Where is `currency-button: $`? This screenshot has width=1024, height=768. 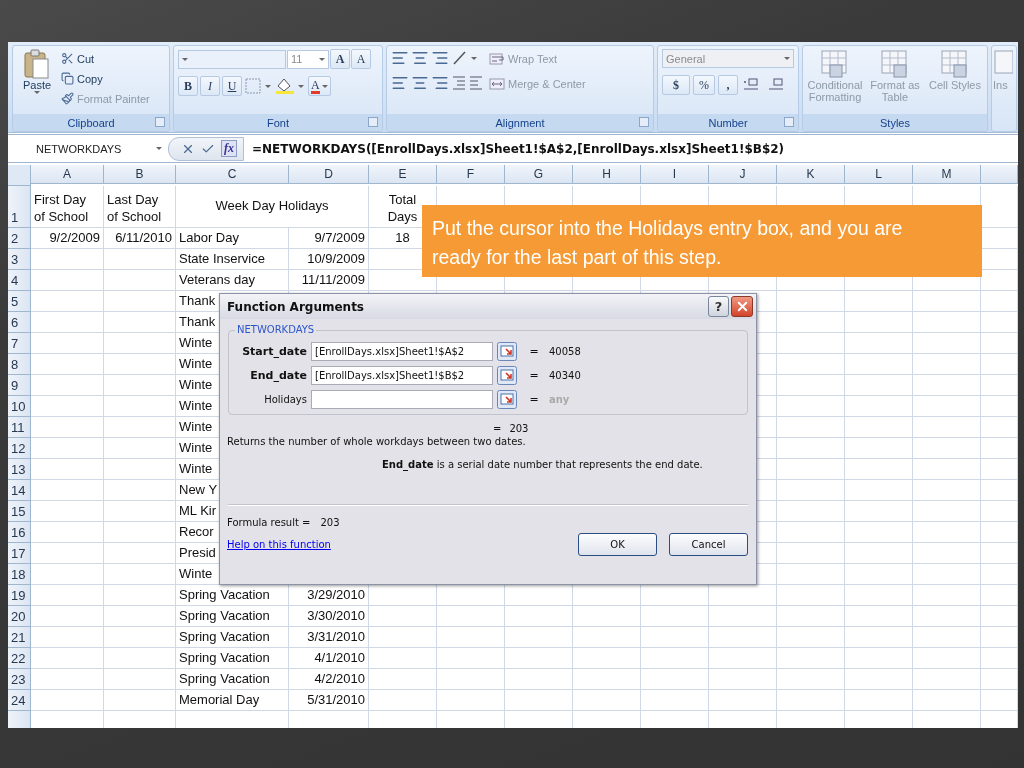 currency-button: $ is located at coordinates (676, 85).